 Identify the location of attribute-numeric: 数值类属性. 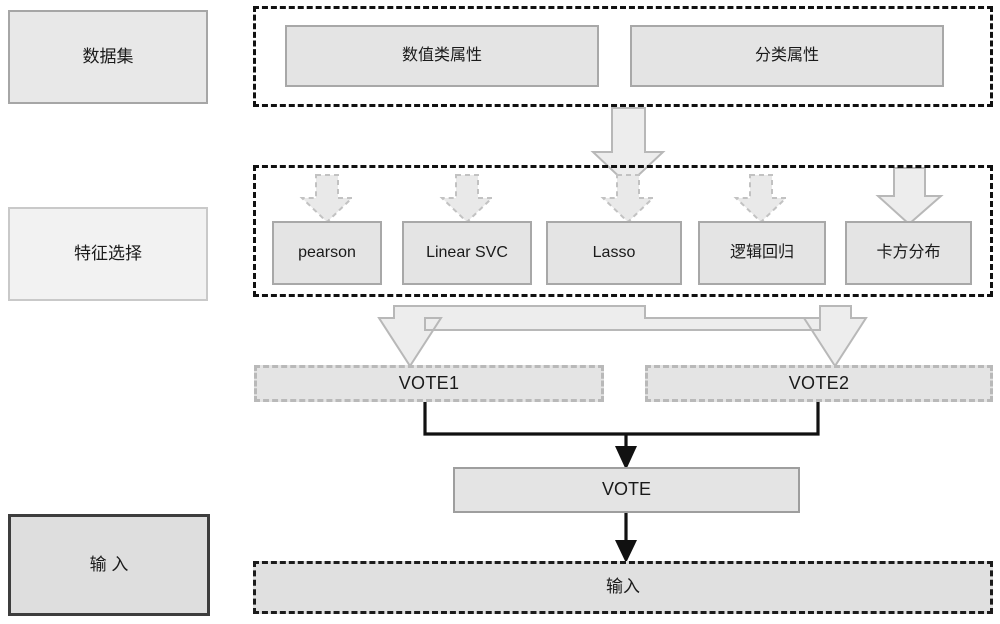
(442, 56).